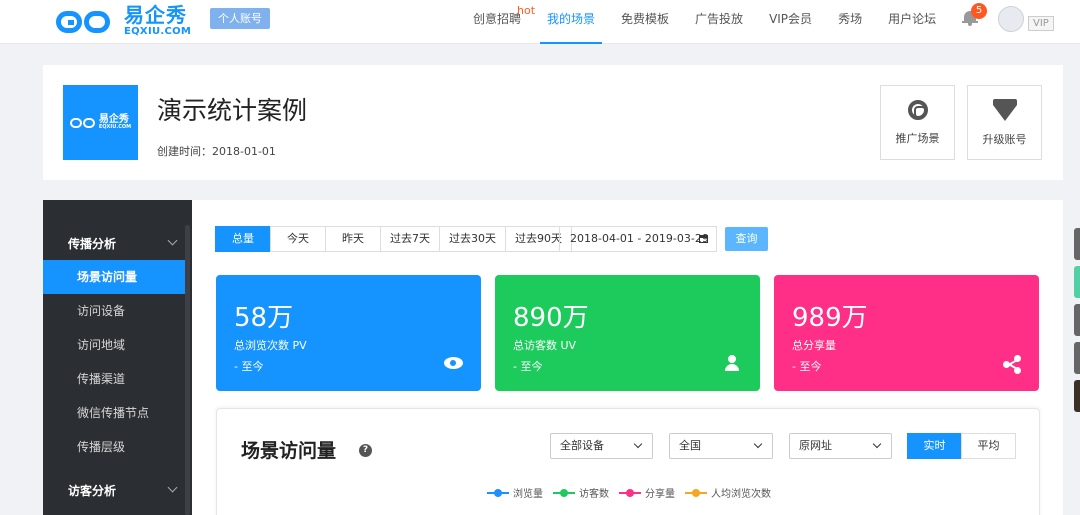 The image size is (1080, 515). I want to click on main-nav: 创意招聘 hot 我的场景 免费模板 广告投放 VIP会员 秀场 用户论坛, so click(704, 22).